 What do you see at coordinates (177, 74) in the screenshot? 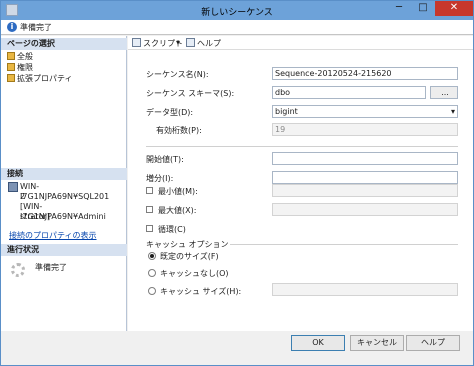
I see `sequence-name-label: シーケンス名(N):` at bounding box center [177, 74].